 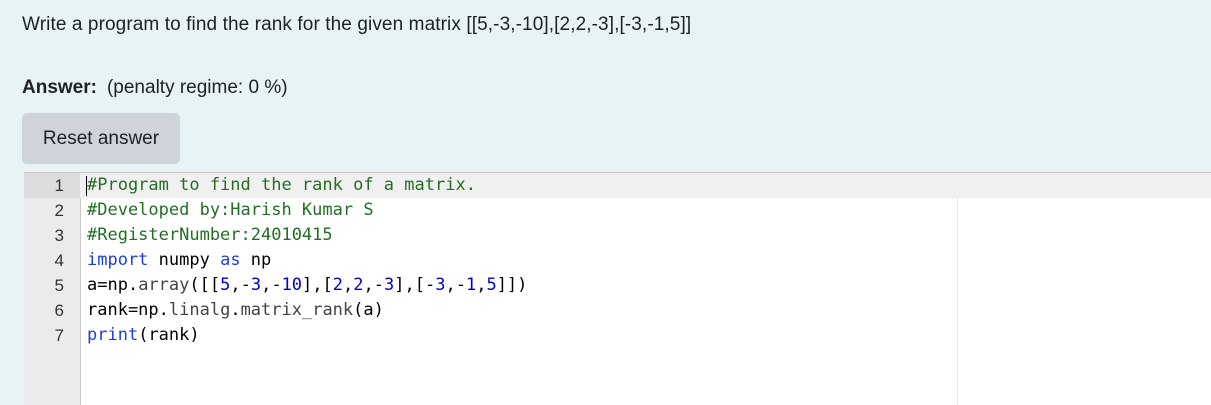 I want to click on code-text: #Developed by:Harish Kumar S, so click(x=230, y=210).